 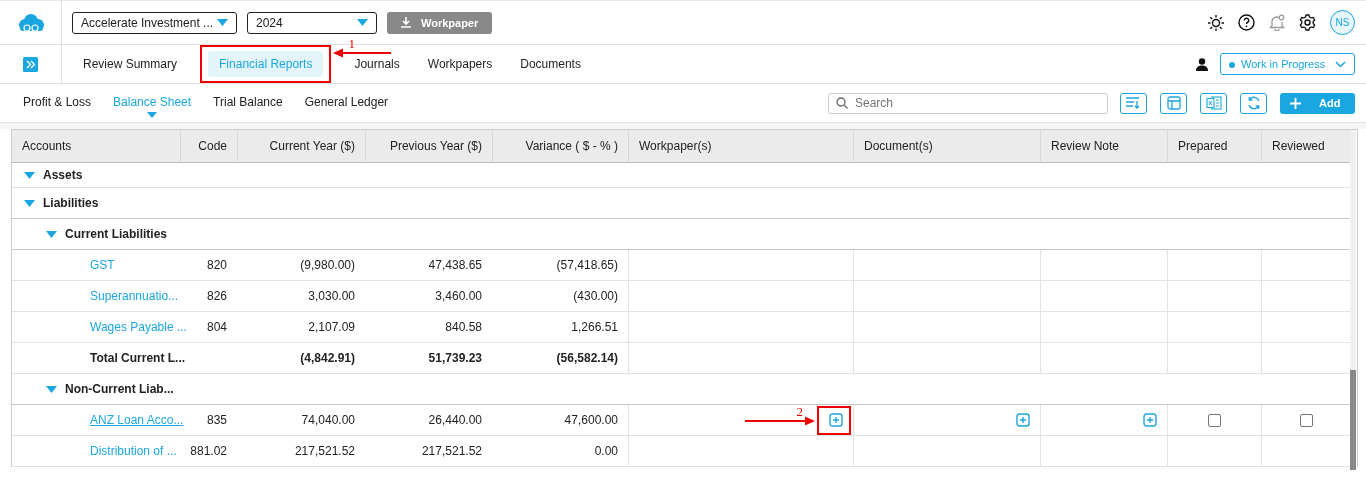 I want to click on variance-cell: 0.00, so click(x=606, y=451).